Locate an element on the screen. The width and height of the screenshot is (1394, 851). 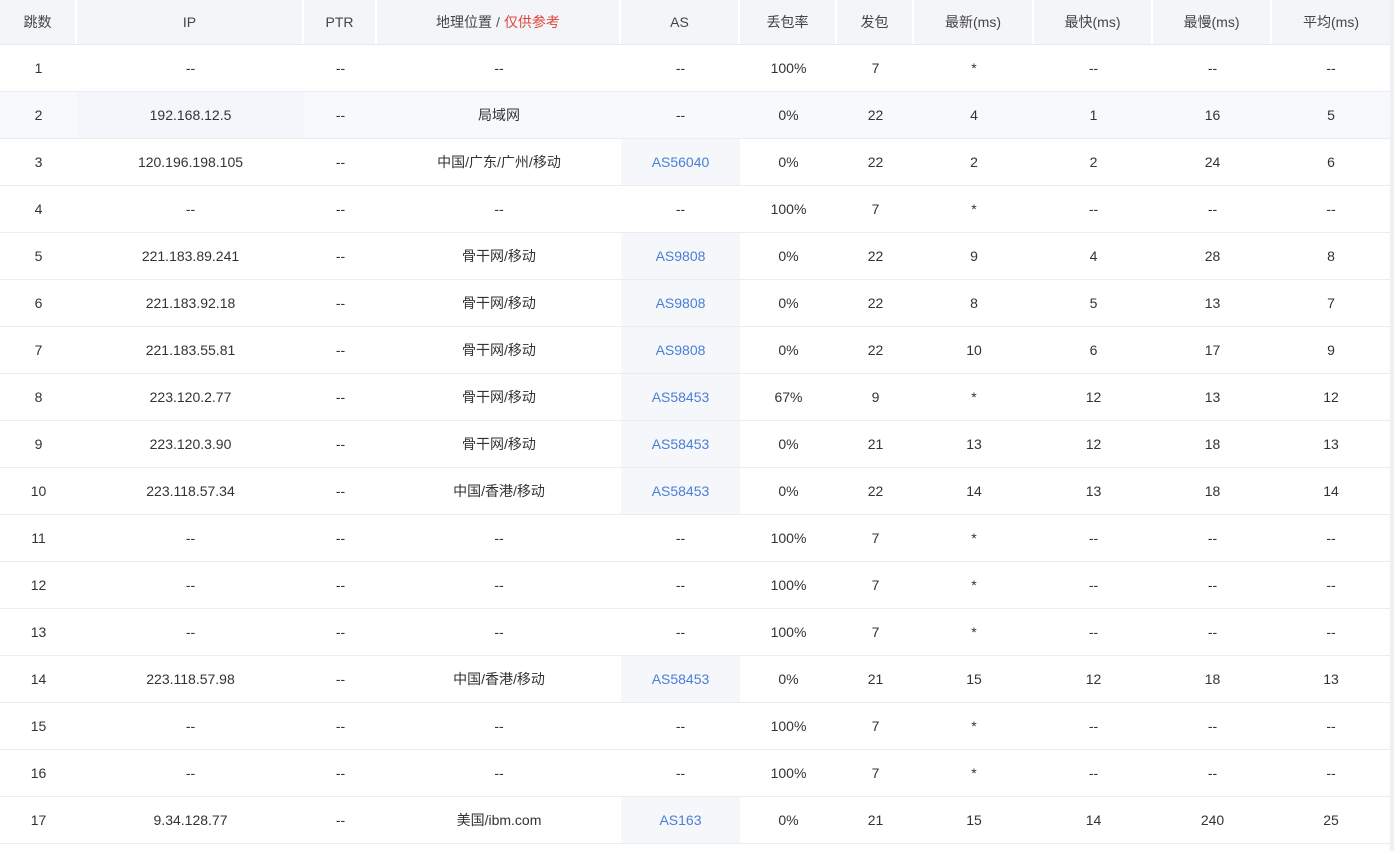
header-hop: 跳数 is located at coordinates (38, 22).